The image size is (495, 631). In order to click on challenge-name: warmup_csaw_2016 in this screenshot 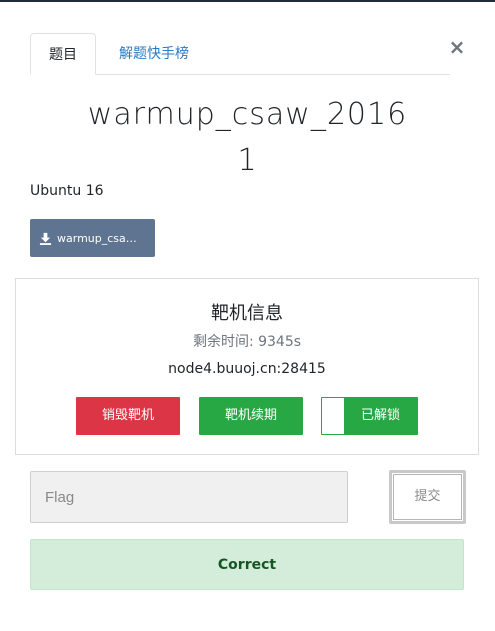, I will do `click(247, 114)`.